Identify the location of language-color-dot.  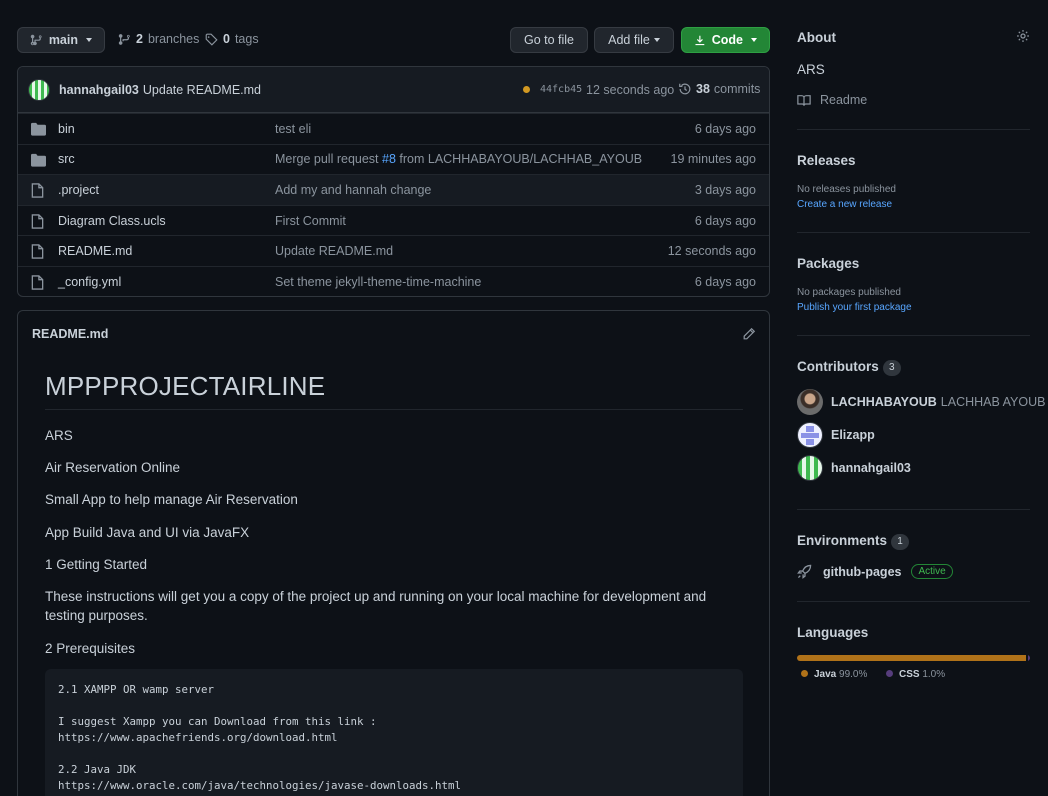
(804, 673).